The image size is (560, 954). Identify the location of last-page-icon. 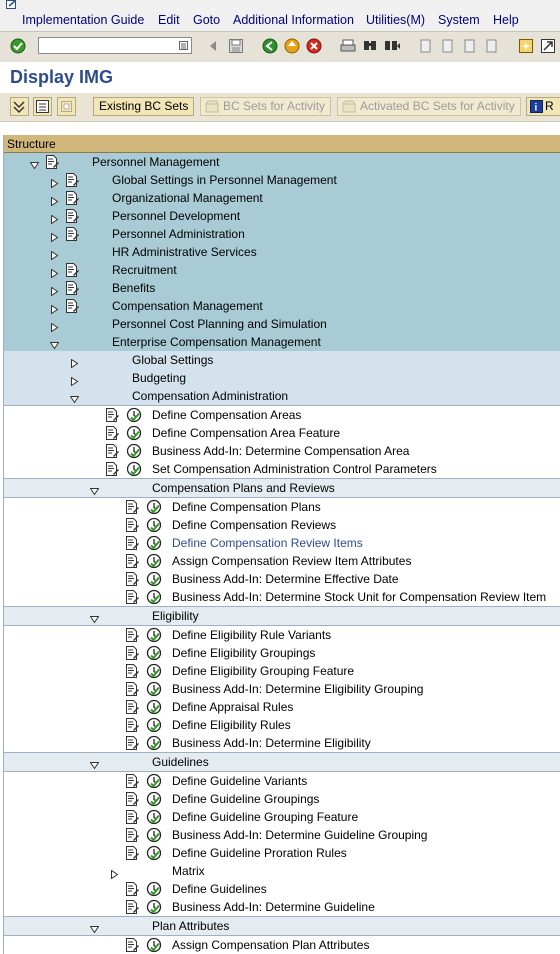
(492, 45).